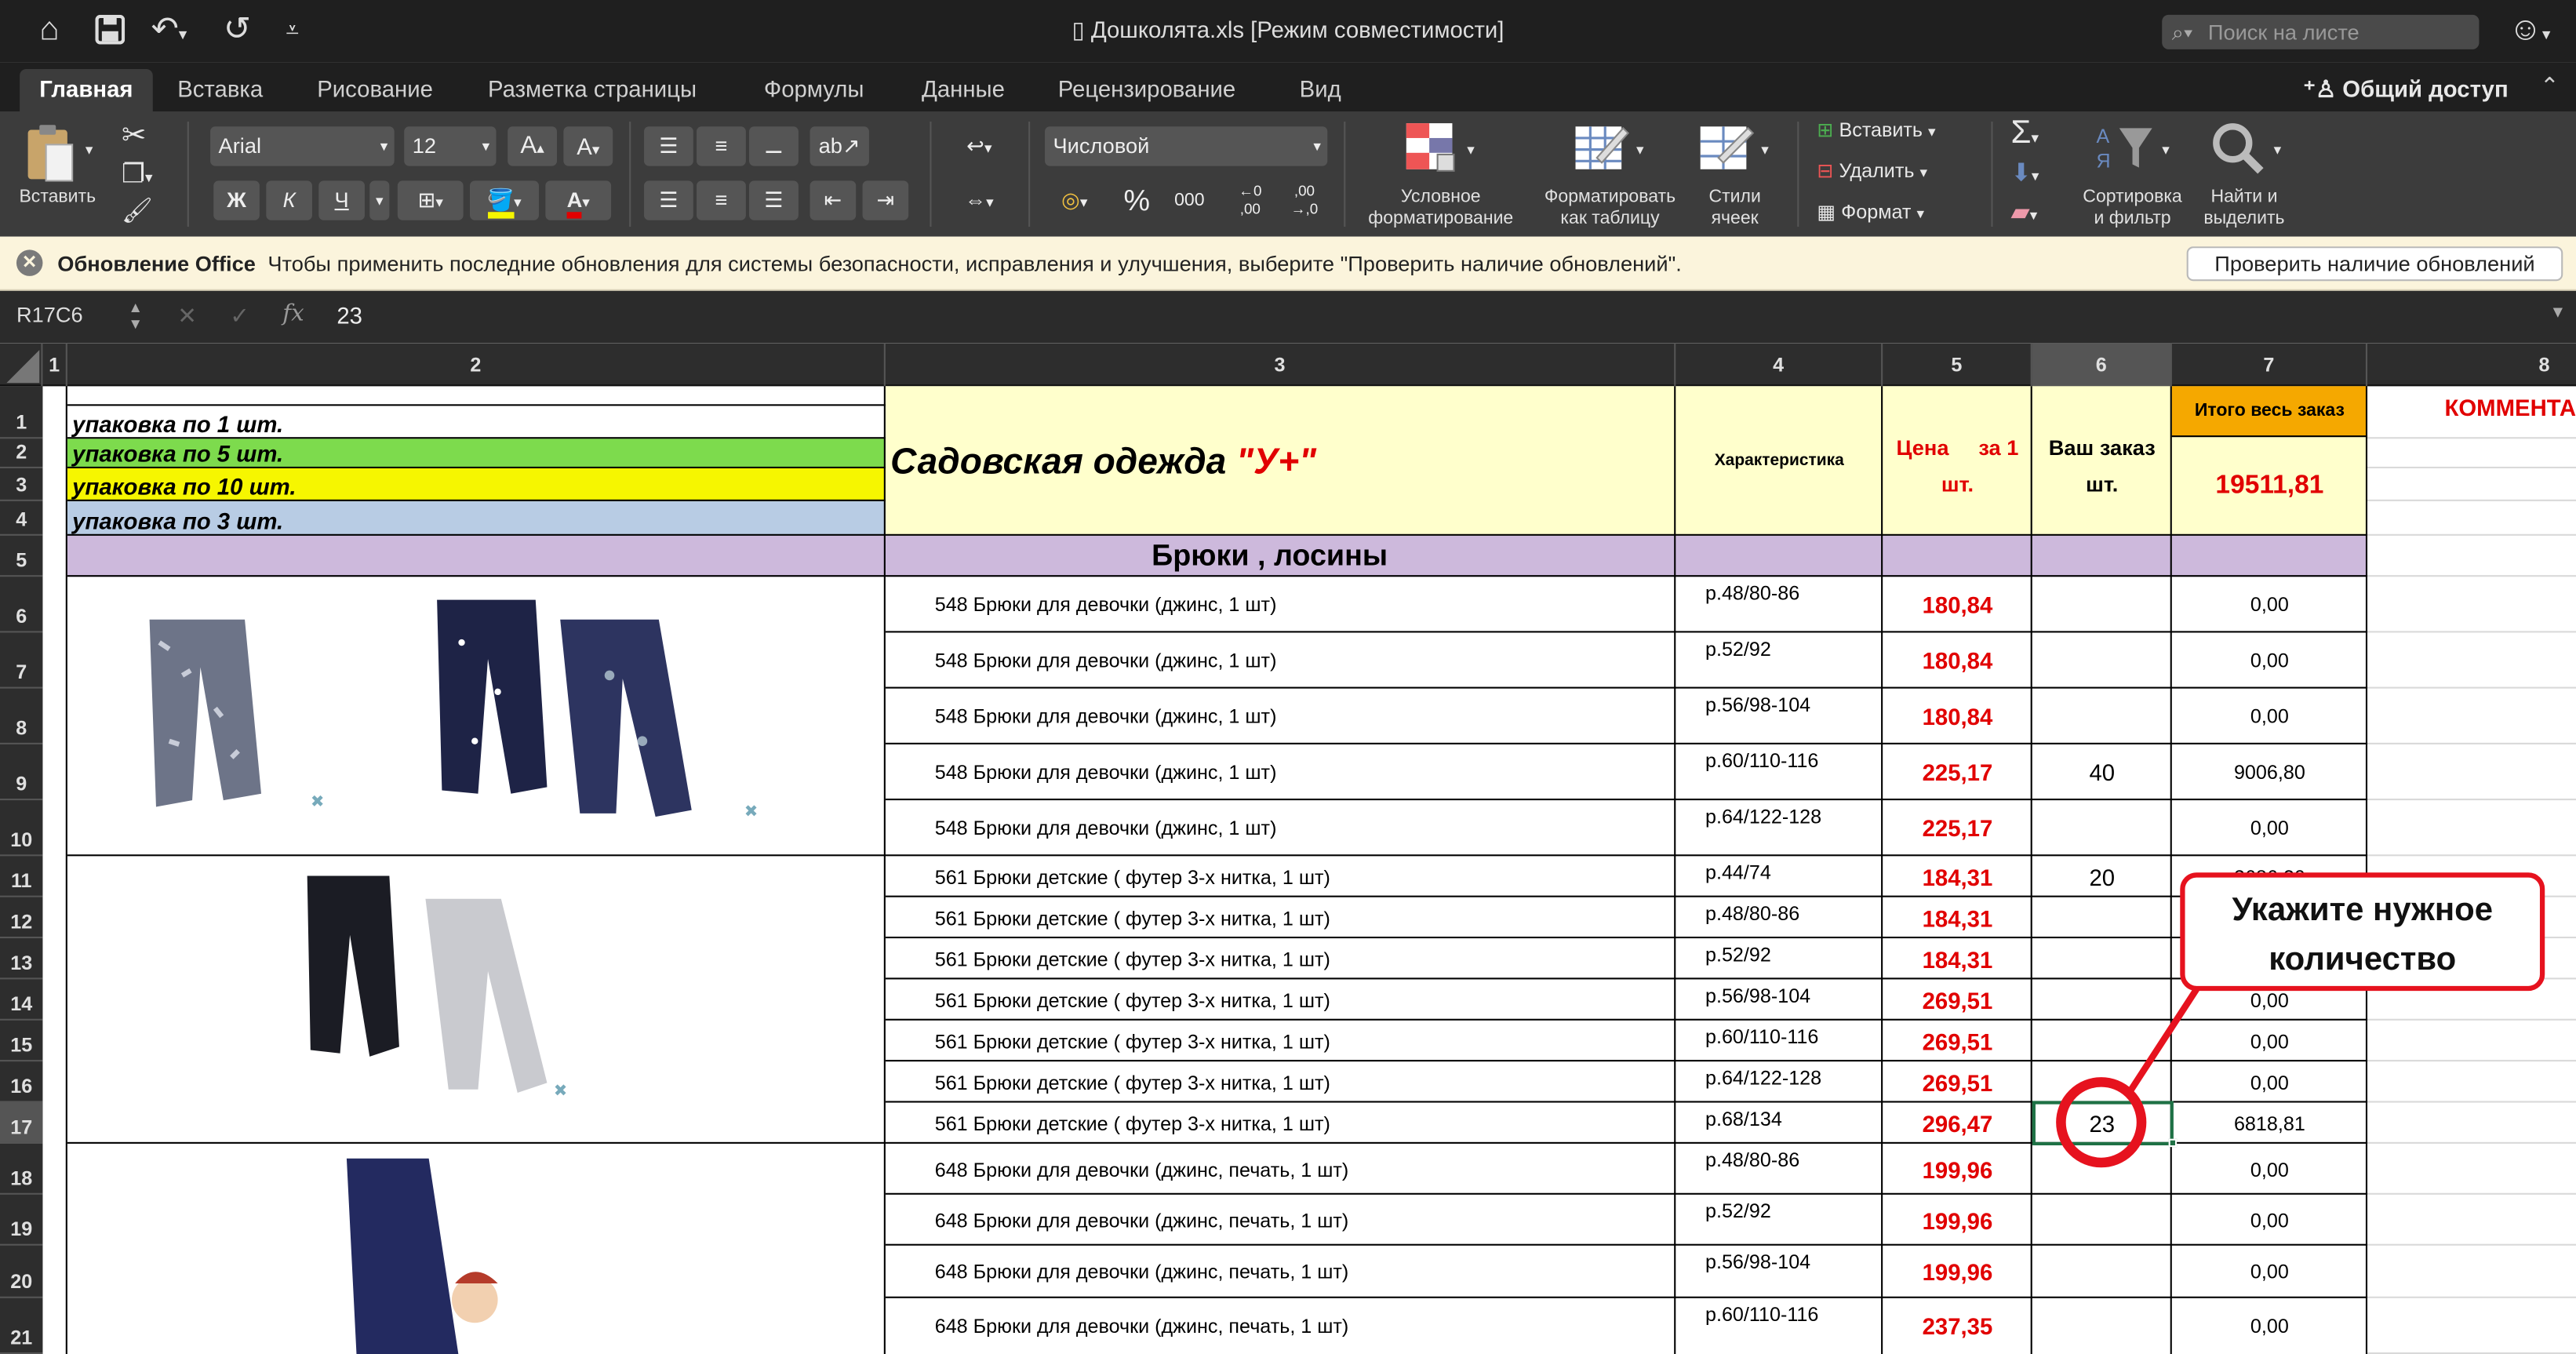  I want to click on callout-text: Укажите нужное, so click(2363, 910).